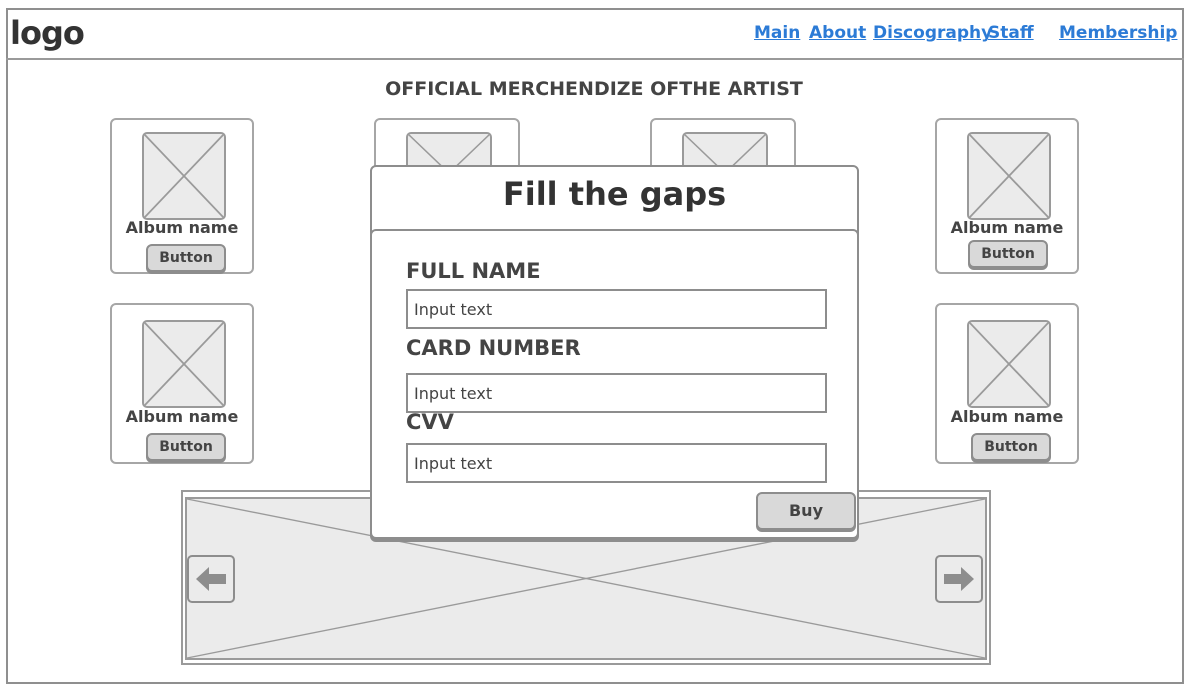 This screenshot has width=1188, height=687. Describe the element at coordinates (837, 33) in the screenshot. I see `nav-link-about: About` at that location.